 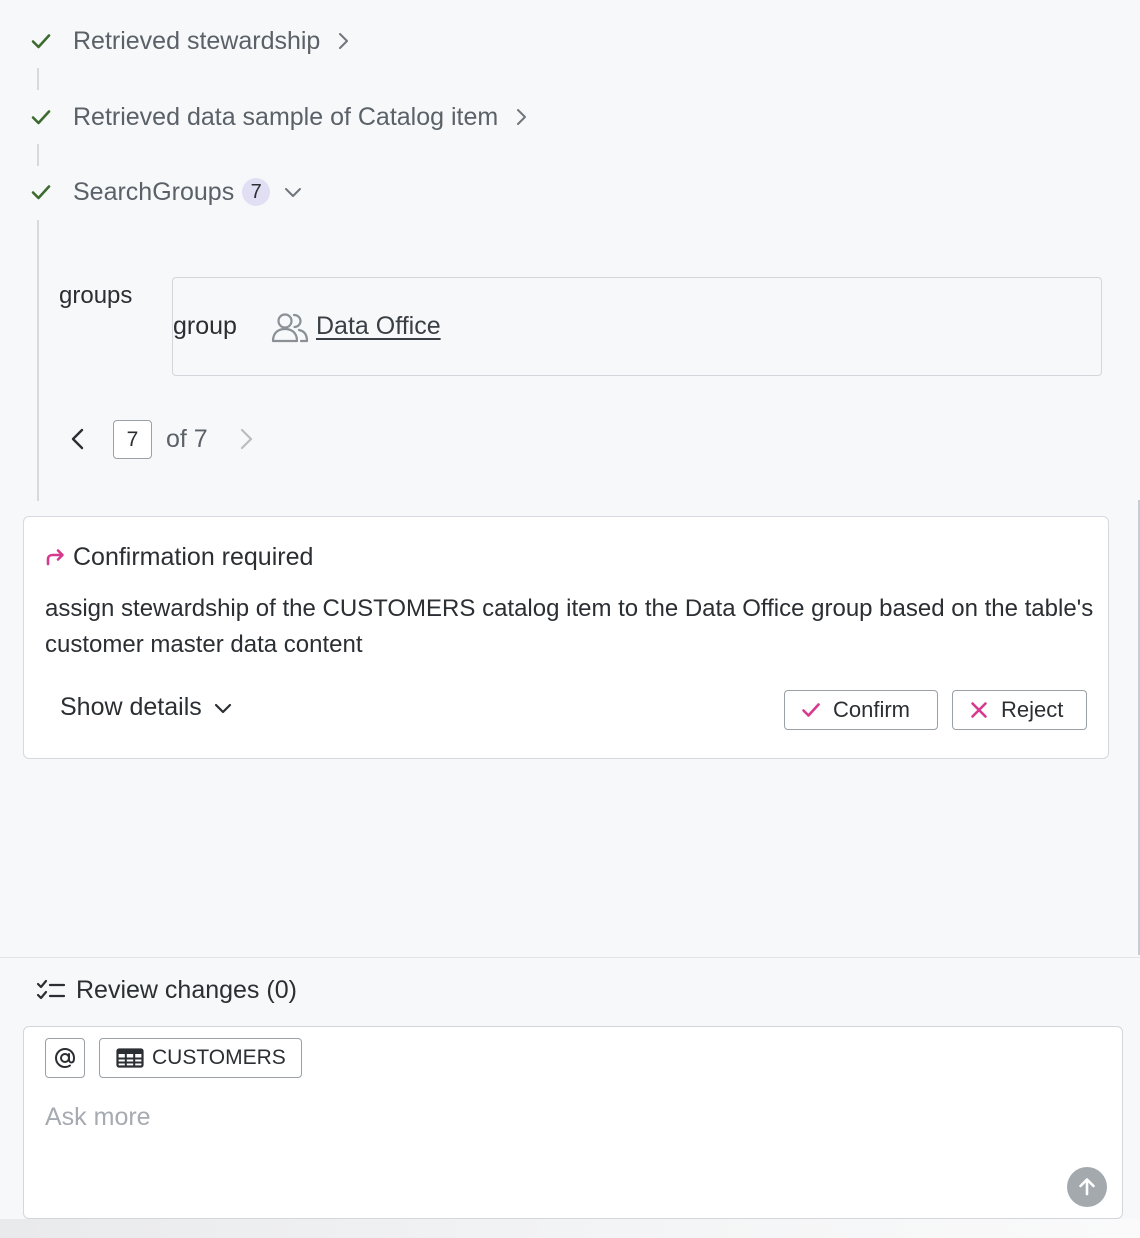 I want to click on show-details-toggle: Show details, so click(x=147, y=707).